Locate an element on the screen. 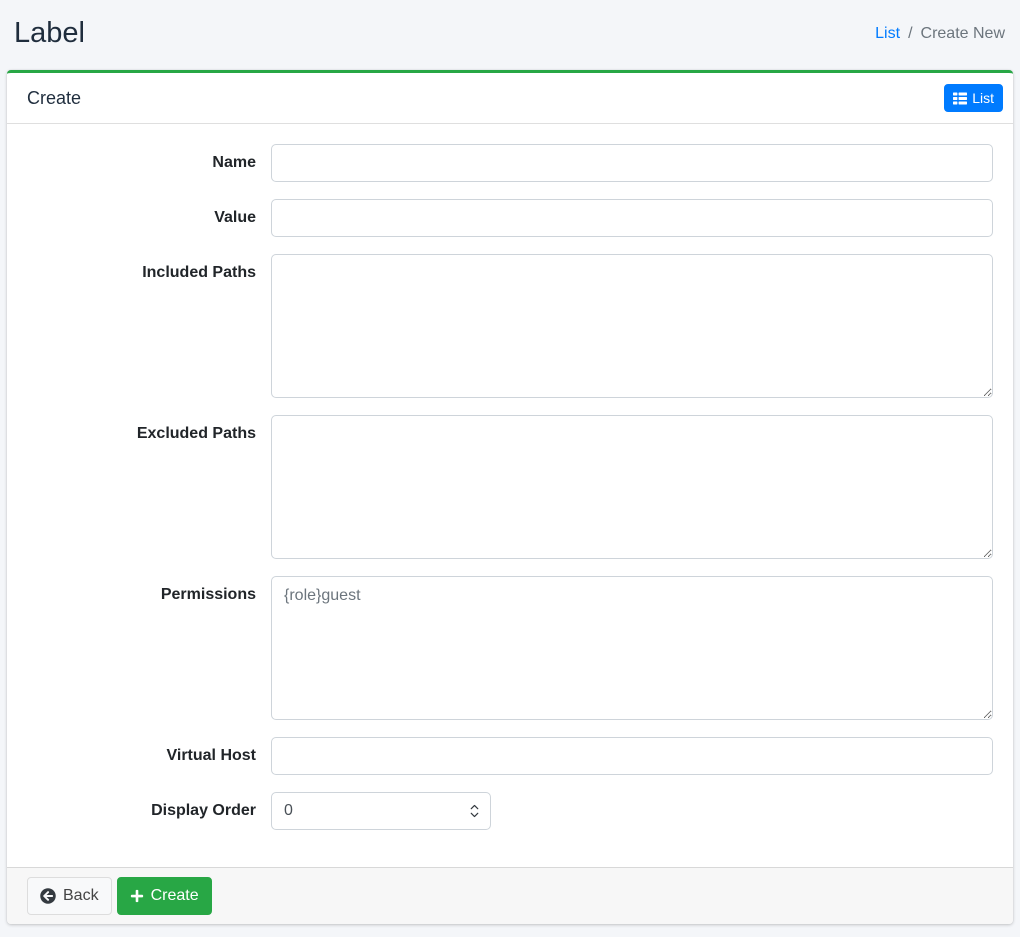  create-button-label: Create is located at coordinates (174, 896).